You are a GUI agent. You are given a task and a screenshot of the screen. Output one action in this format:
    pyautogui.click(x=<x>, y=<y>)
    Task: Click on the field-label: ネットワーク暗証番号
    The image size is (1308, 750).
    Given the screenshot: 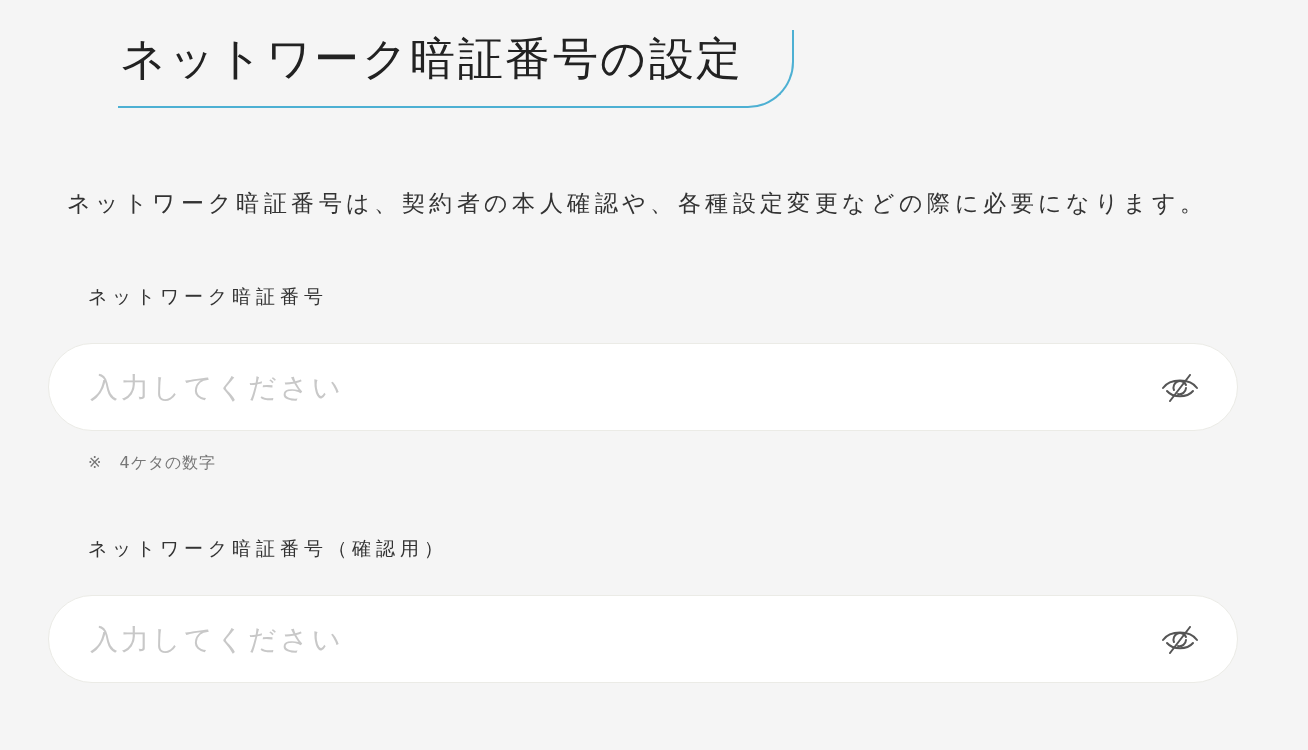 What is the action you would take?
    pyautogui.click(x=208, y=296)
    